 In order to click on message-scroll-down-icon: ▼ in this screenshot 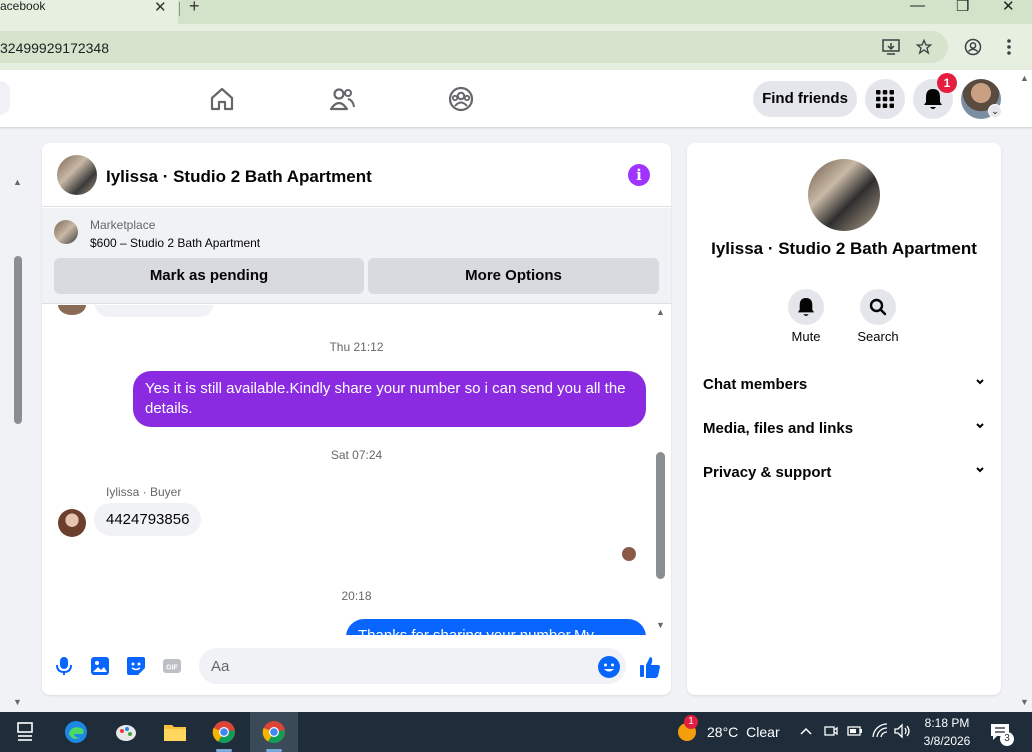, I will do `click(660, 625)`.